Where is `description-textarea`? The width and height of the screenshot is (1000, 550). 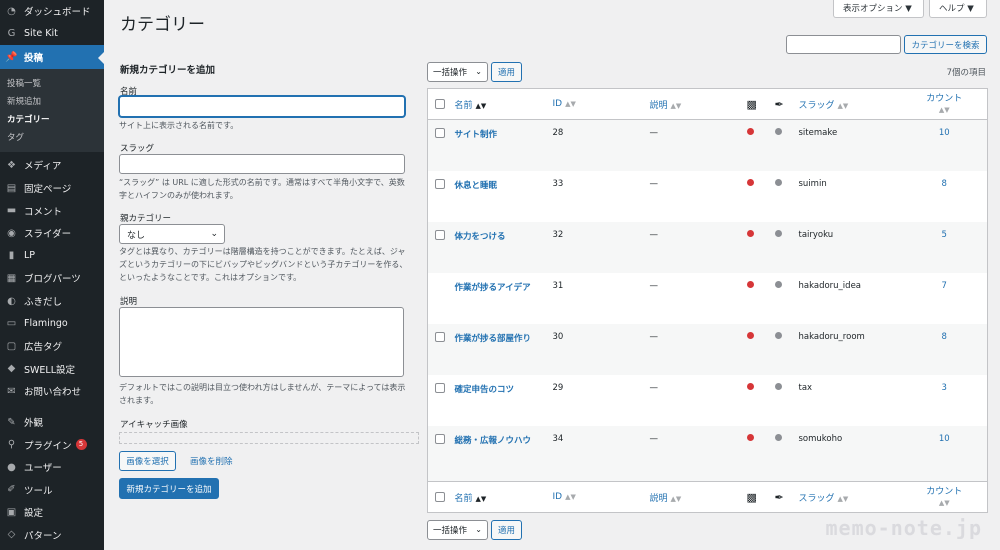 description-textarea is located at coordinates (261, 342).